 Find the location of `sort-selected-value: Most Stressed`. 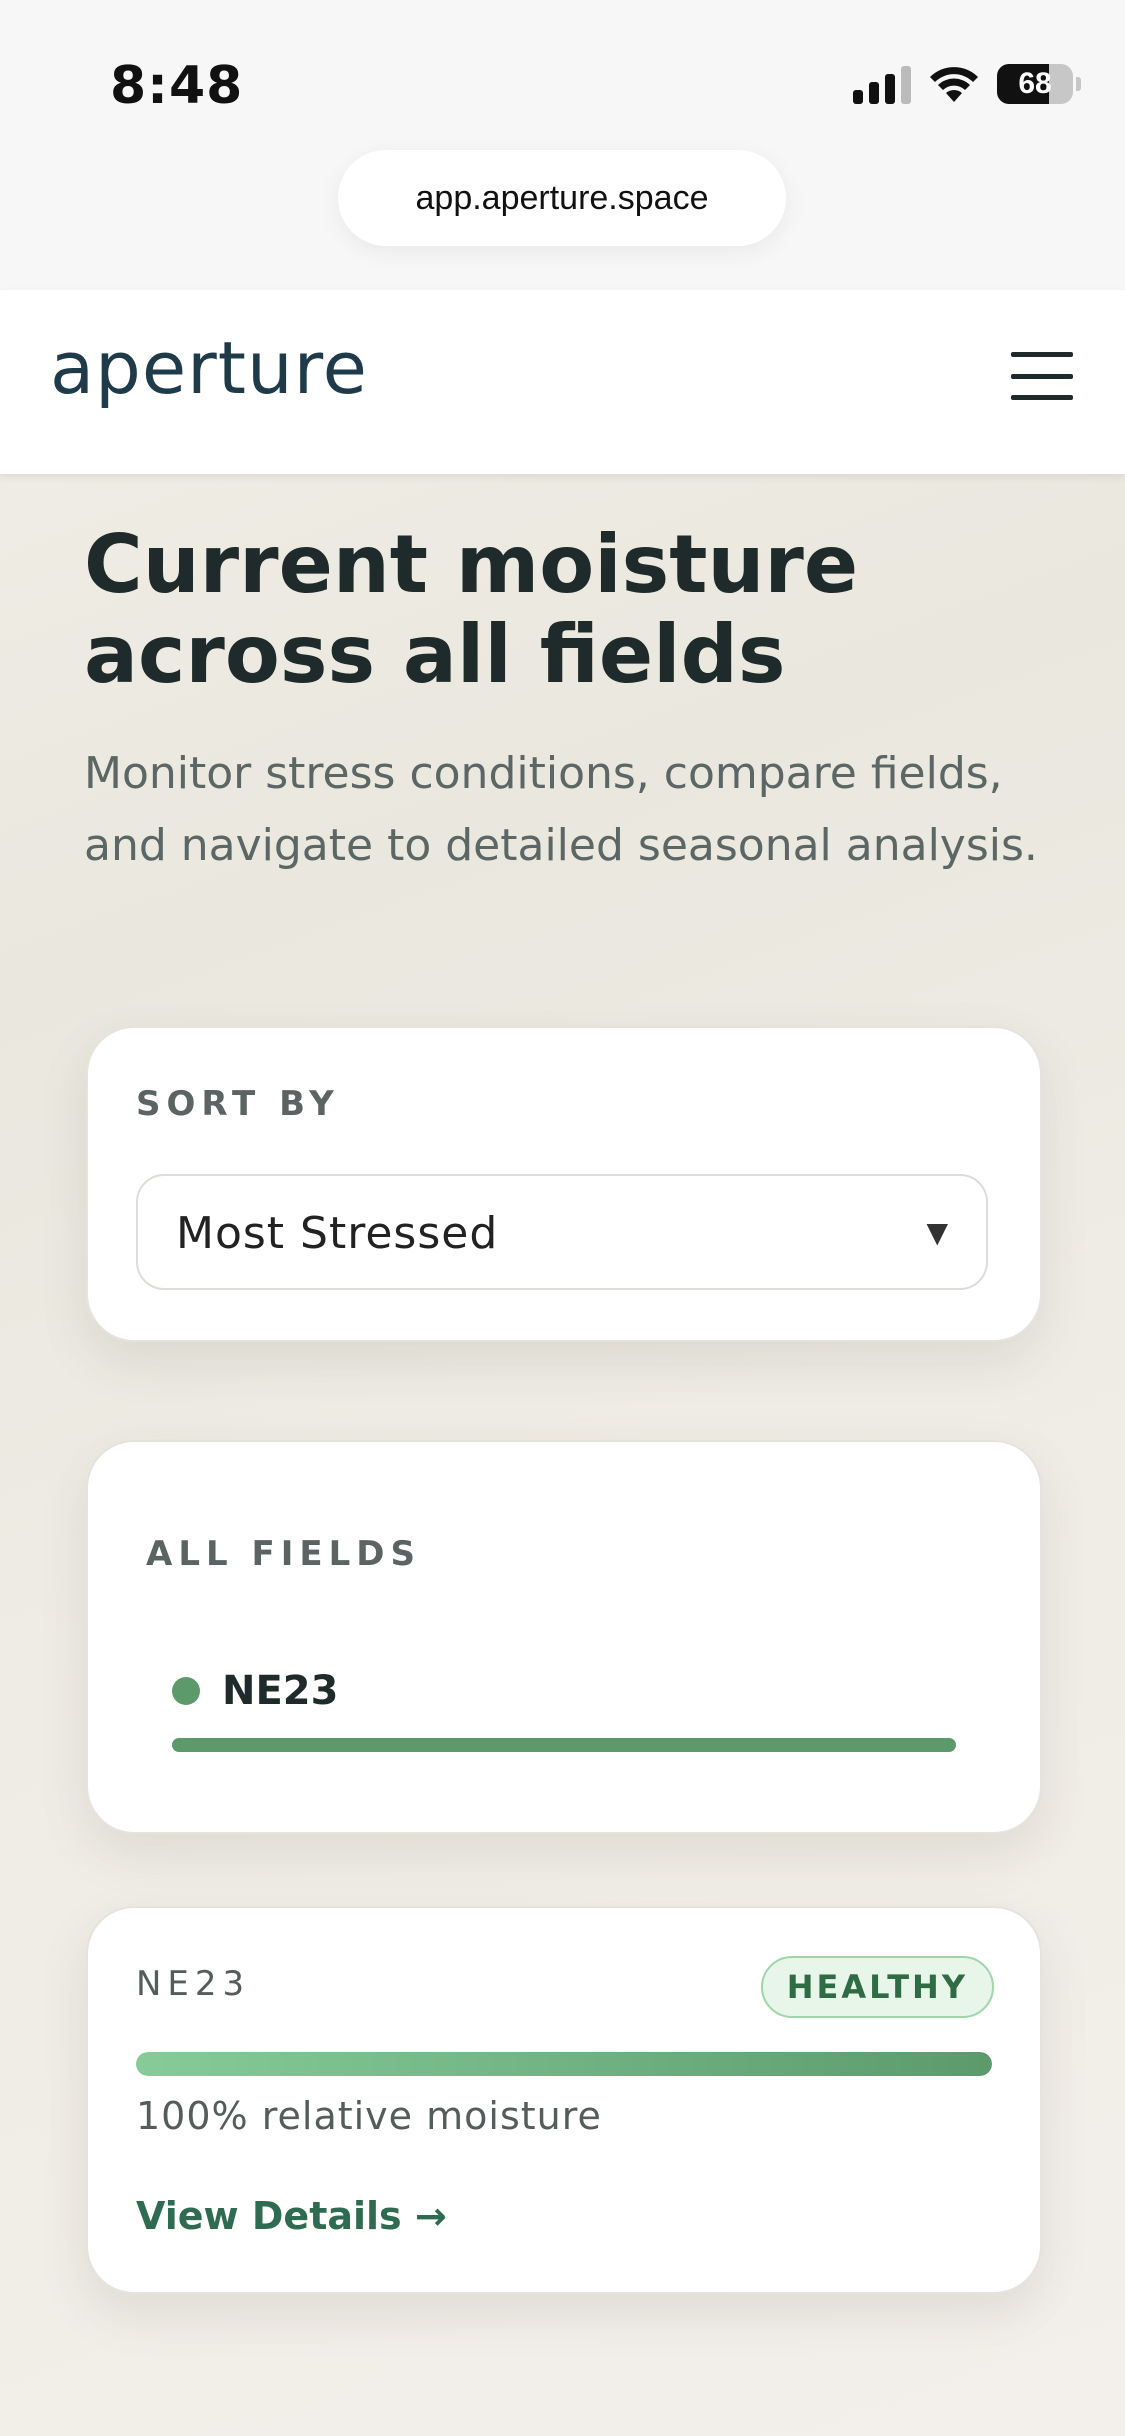

sort-selected-value: Most Stressed is located at coordinates (337, 1233).